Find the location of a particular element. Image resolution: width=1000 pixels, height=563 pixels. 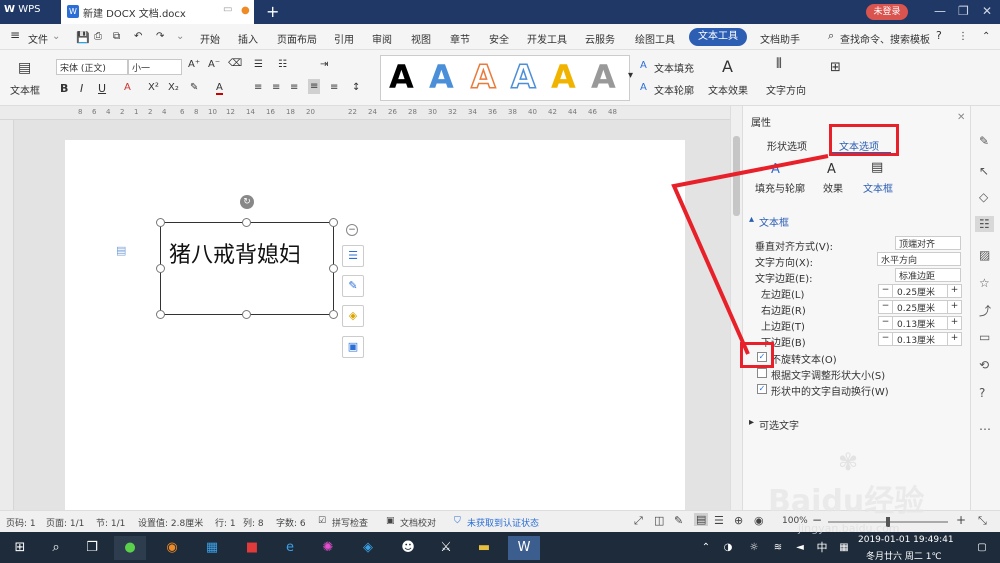

eye-protect-icon: ◉ is located at coordinates (759, 520).